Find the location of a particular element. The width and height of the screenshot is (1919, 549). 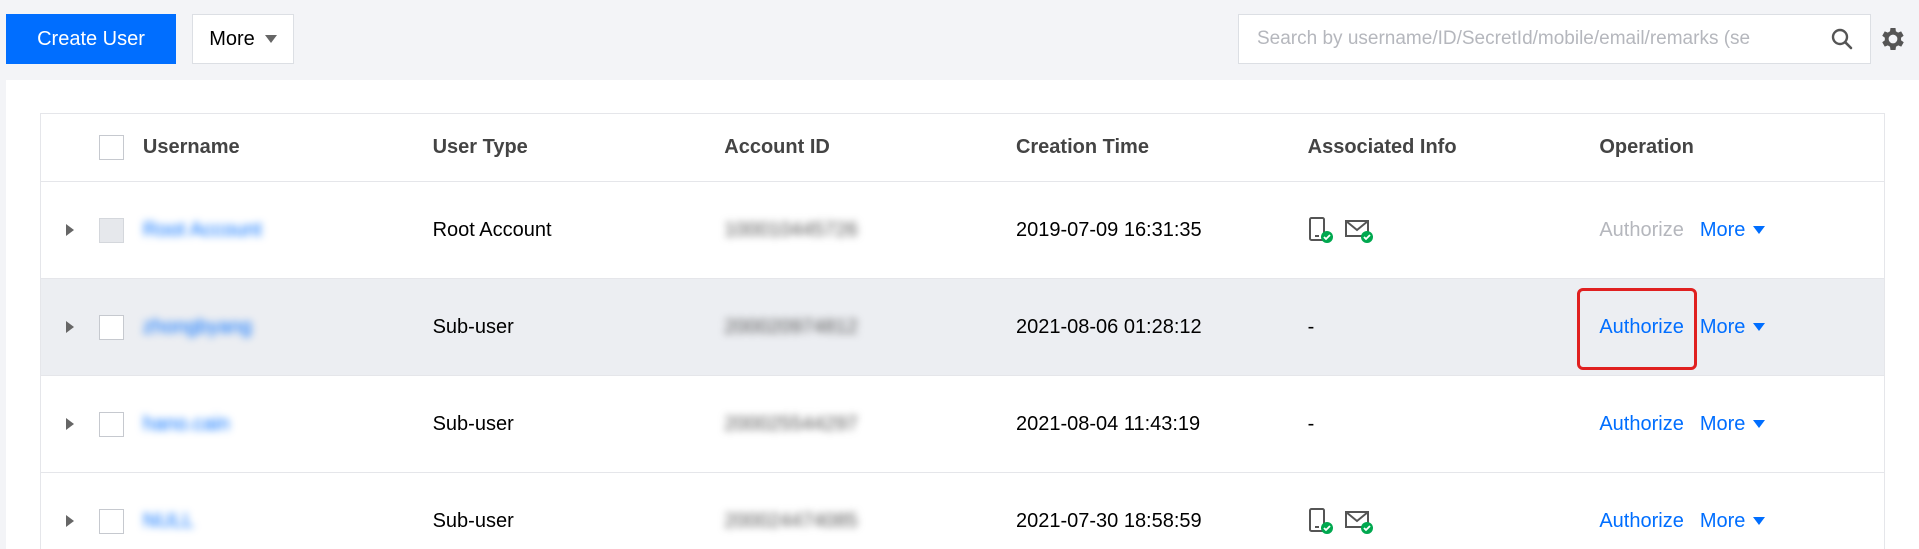

user-type: Root Account is located at coordinates (492, 229).